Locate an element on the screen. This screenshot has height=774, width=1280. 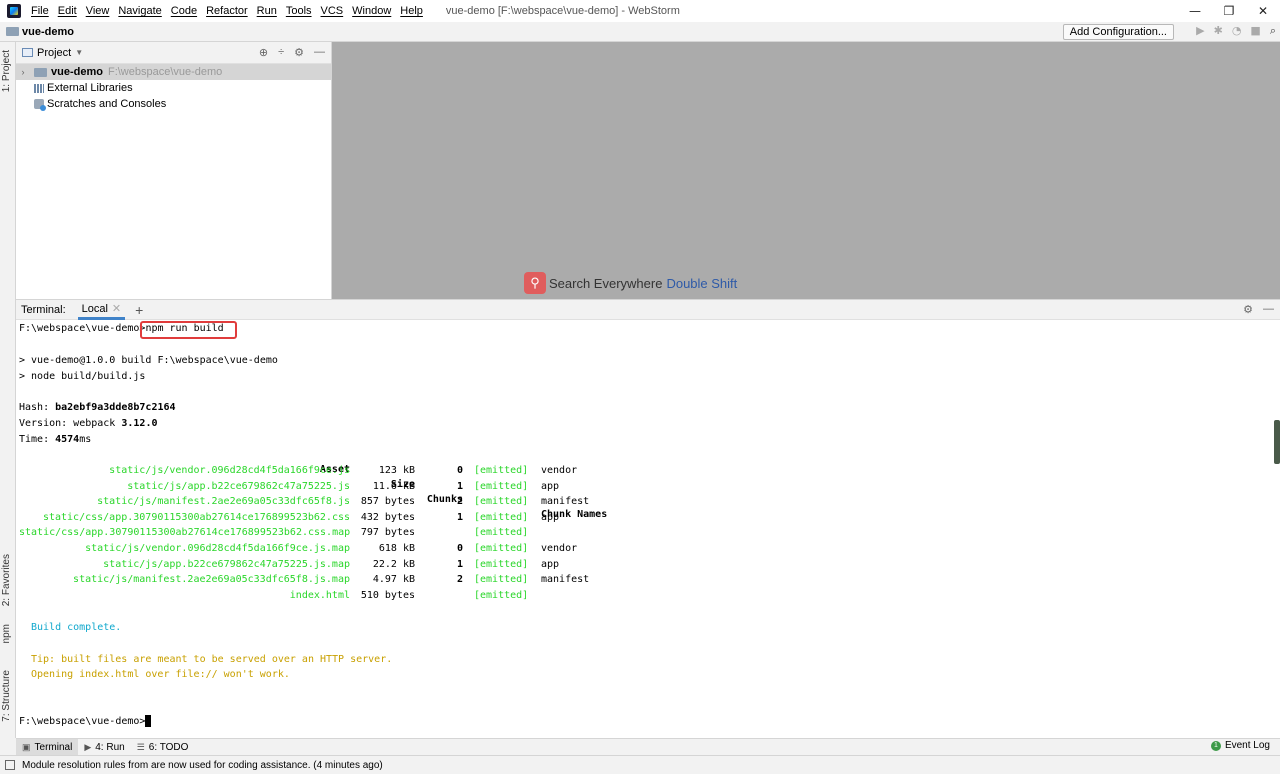
asset-size: 123 kB is located at coordinates (396, 470).